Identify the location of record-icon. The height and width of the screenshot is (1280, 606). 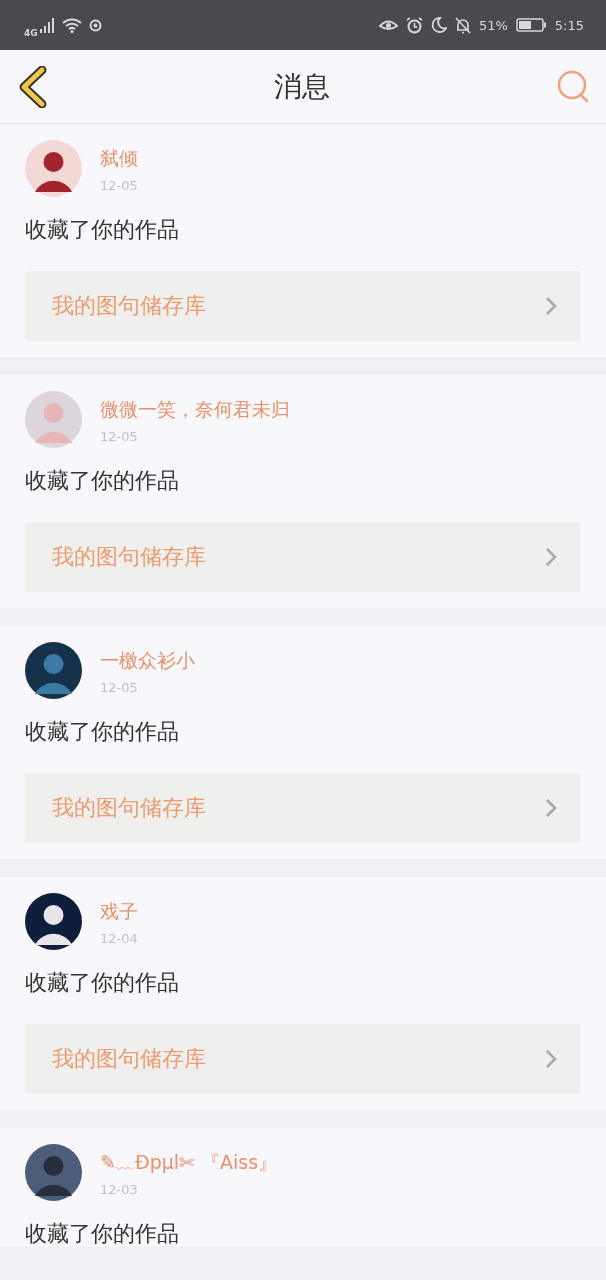
(95, 25).